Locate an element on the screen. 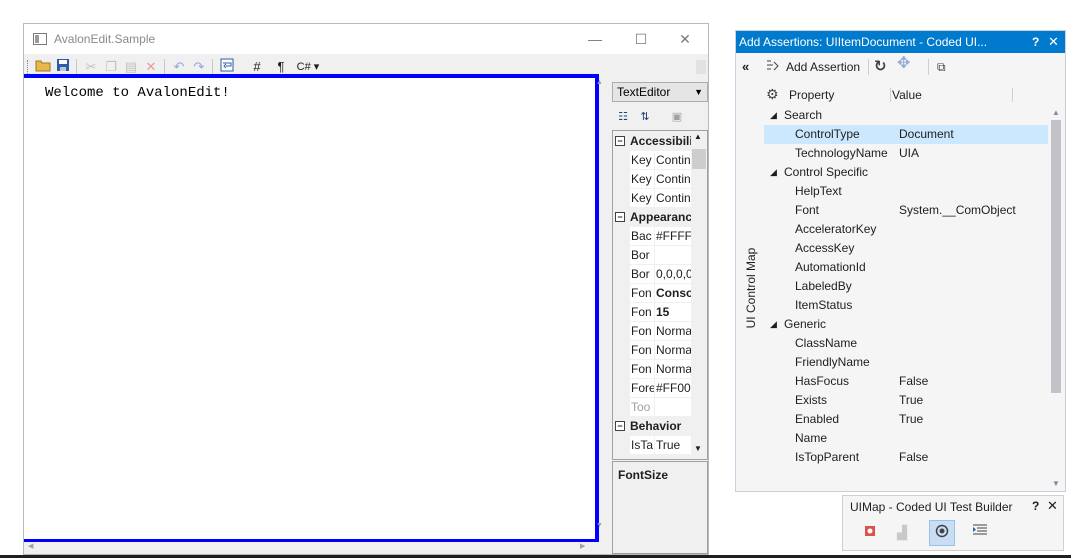 This screenshot has width=1071, height=558. value-column-label: Value is located at coordinates (907, 95).